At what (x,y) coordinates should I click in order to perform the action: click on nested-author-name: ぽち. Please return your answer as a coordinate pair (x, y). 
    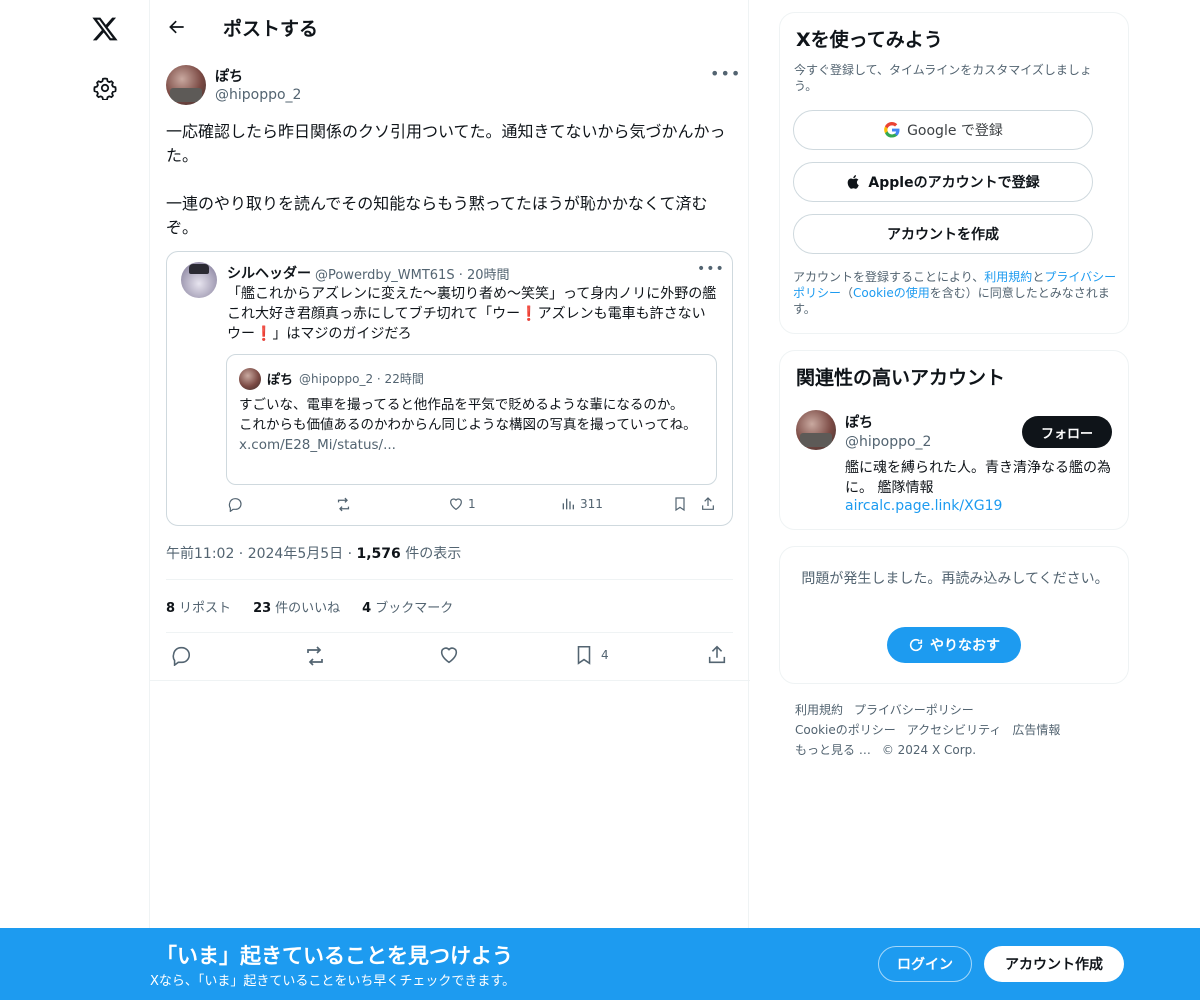
    Looking at the image, I should click on (280, 380).